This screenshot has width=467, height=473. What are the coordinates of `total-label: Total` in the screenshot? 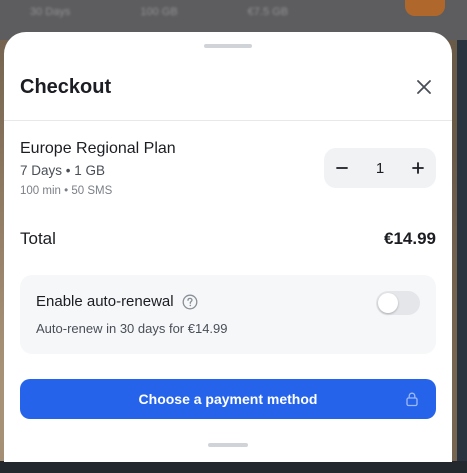 It's located at (38, 238).